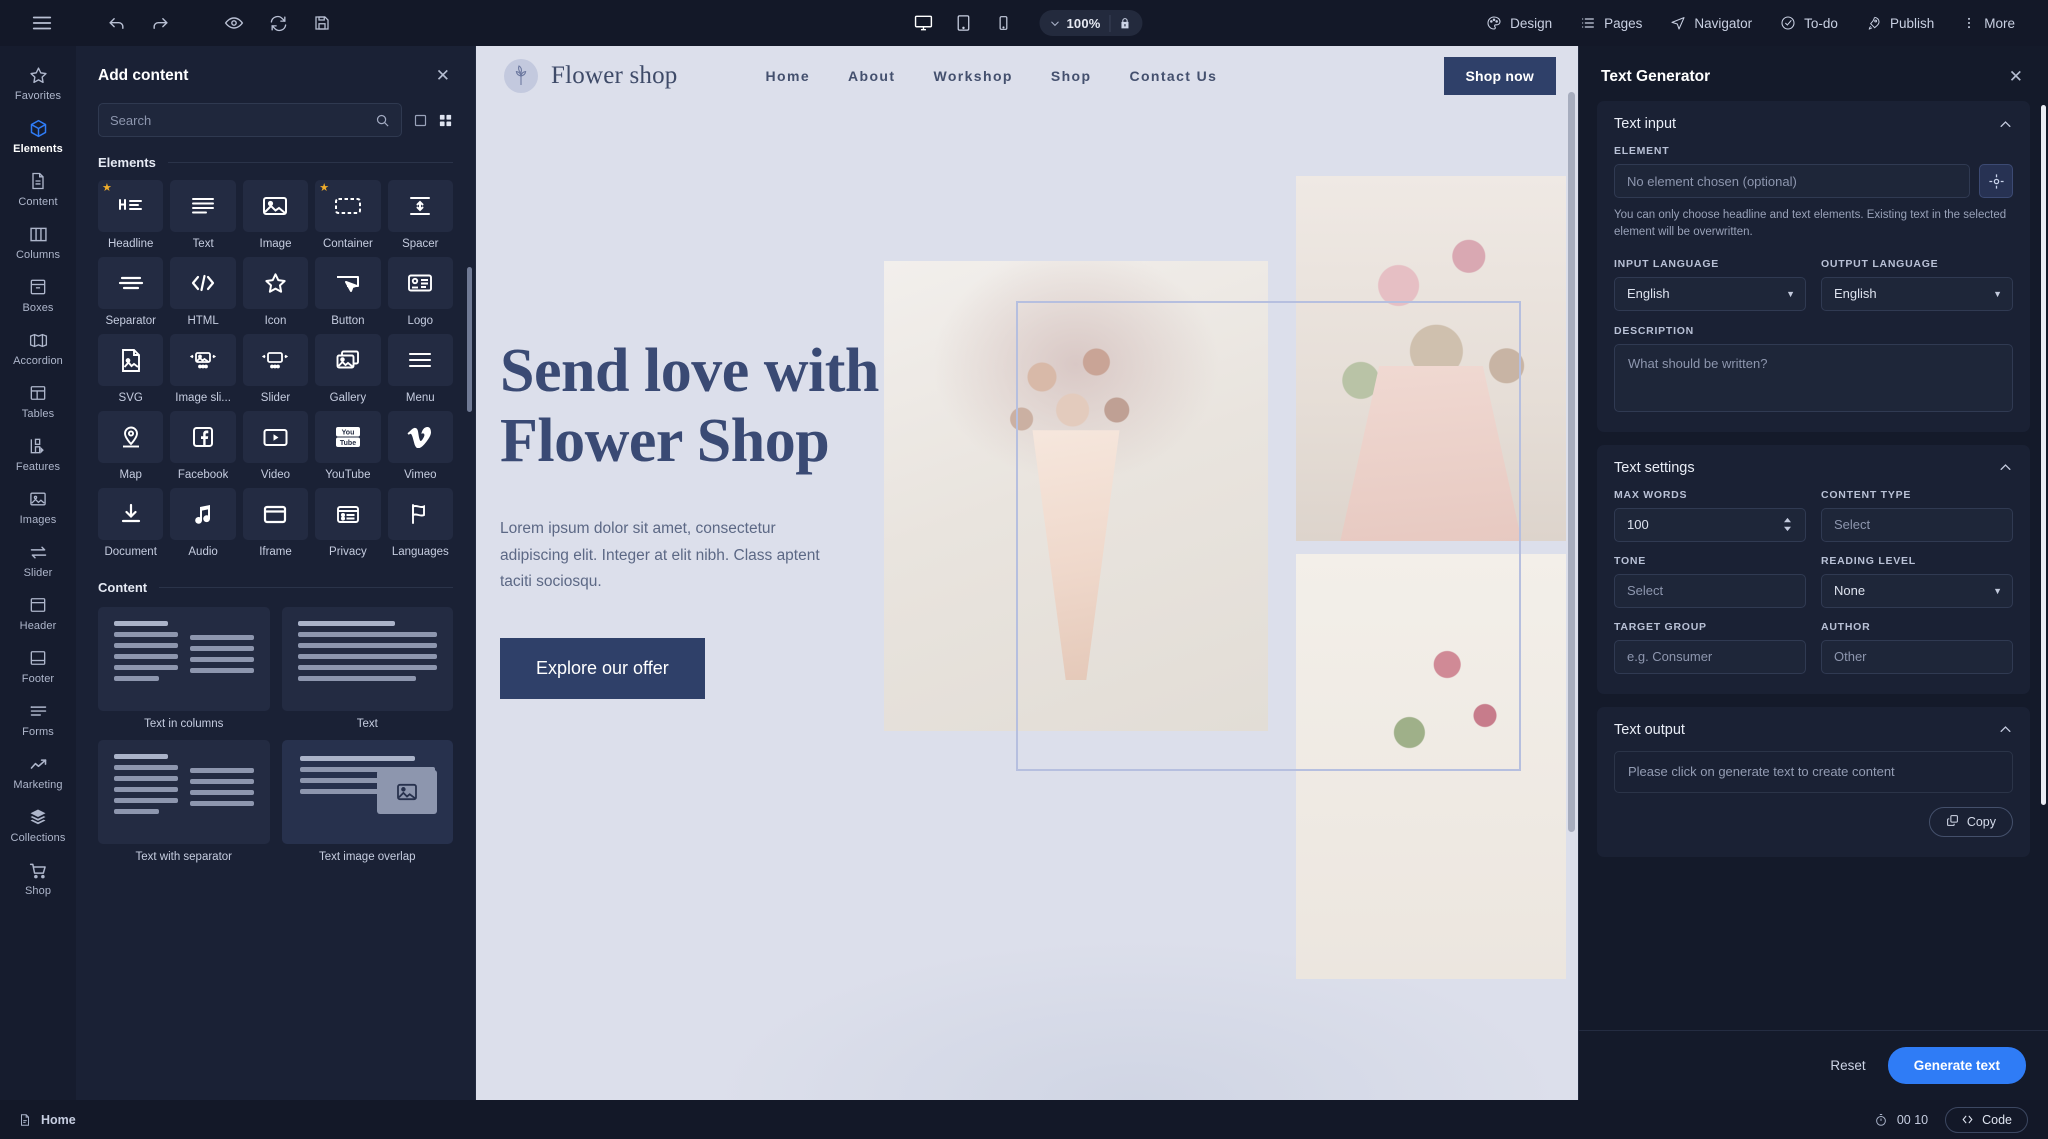 This screenshot has width=2048, height=1139. I want to click on element-tile-text: Text, so click(203, 215).